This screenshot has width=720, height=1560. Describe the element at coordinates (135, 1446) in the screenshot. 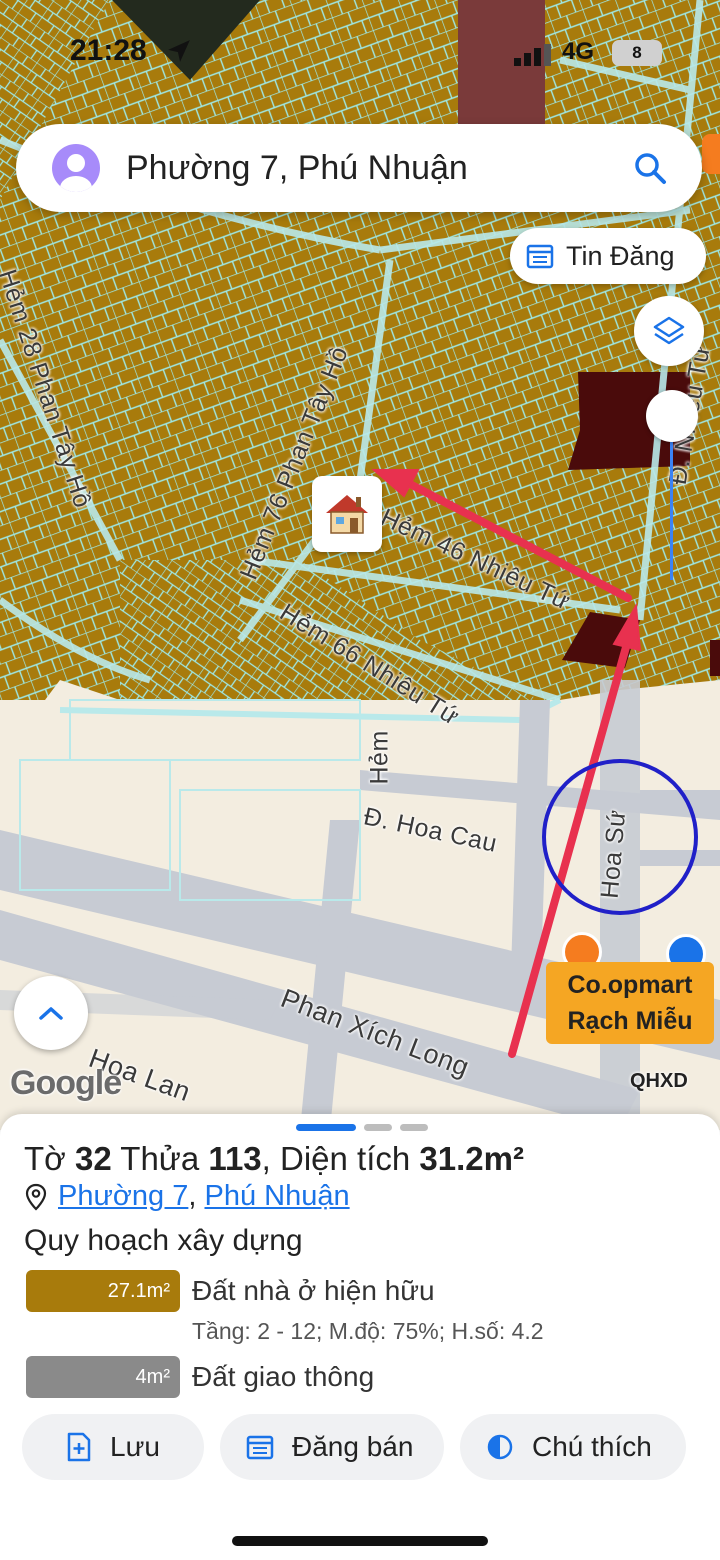

I see `save-label: Lưu` at that location.